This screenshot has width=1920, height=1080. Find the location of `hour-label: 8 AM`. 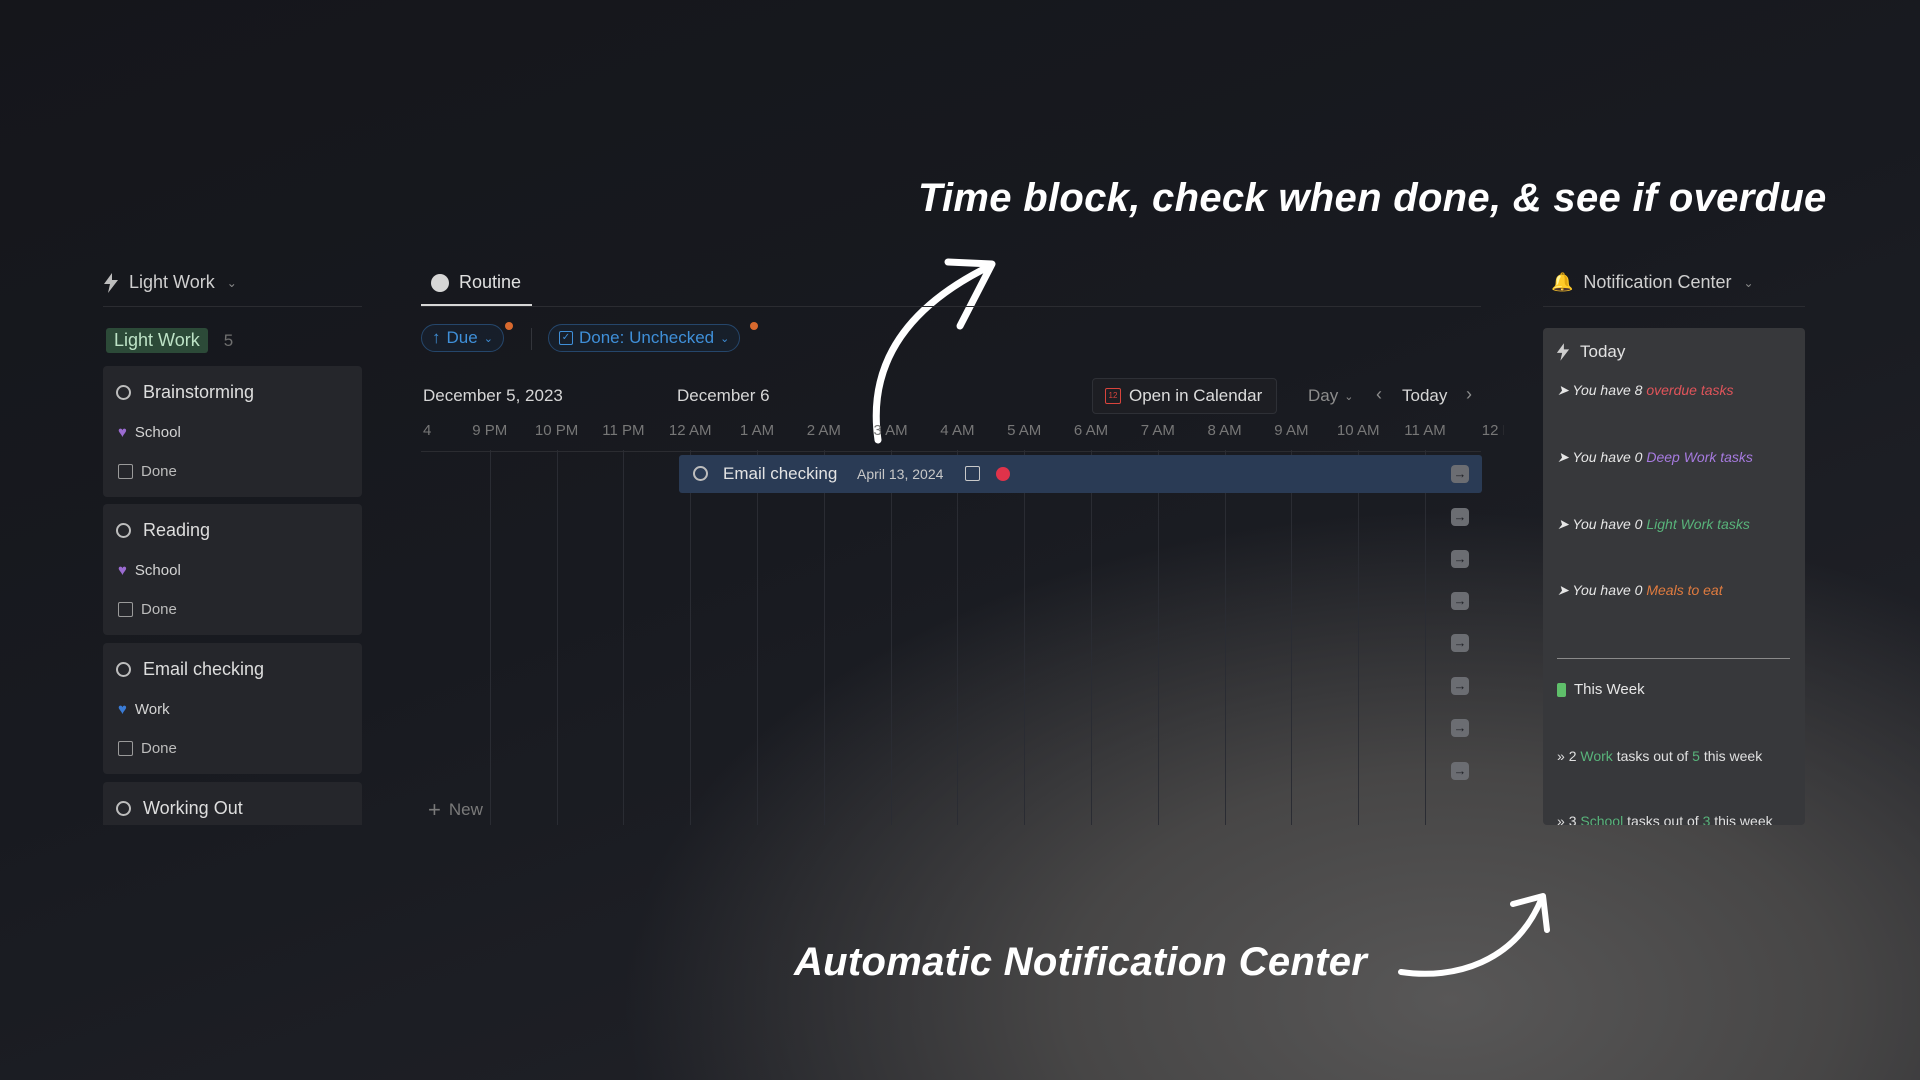

hour-label: 8 AM is located at coordinates (1224, 430).